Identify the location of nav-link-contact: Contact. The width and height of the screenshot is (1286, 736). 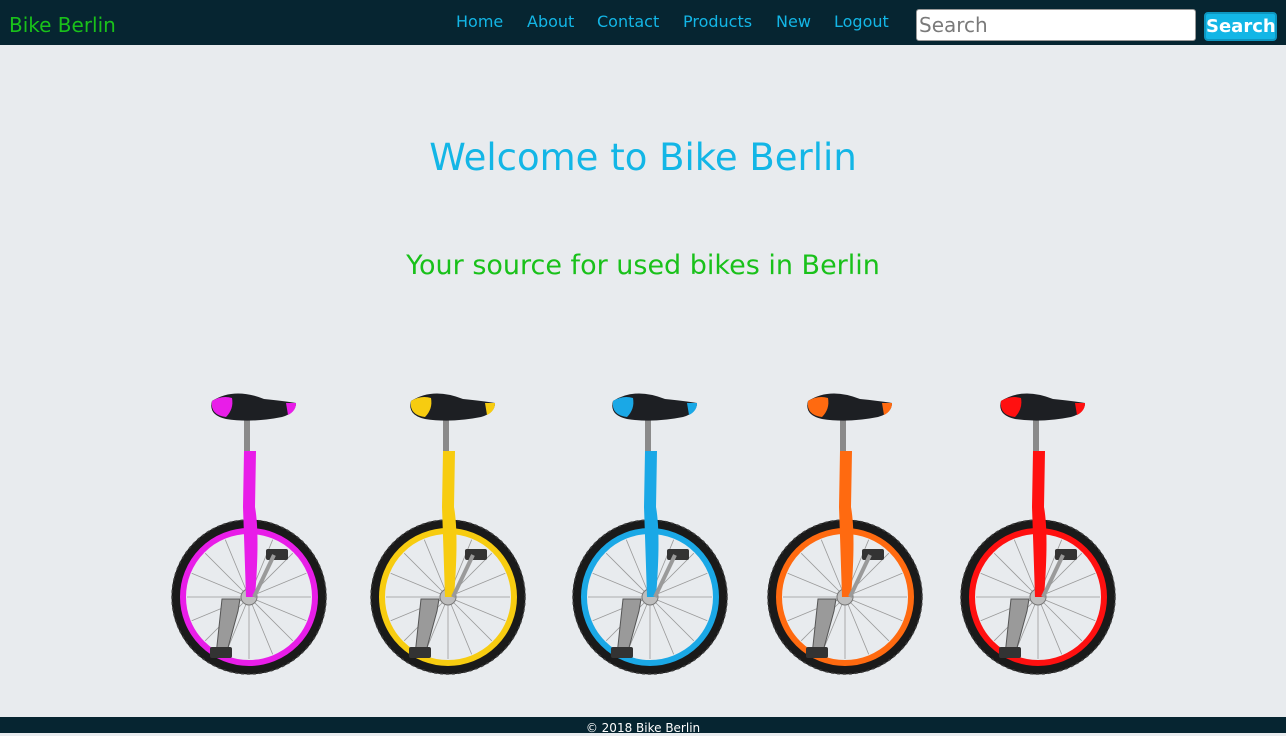
(628, 22).